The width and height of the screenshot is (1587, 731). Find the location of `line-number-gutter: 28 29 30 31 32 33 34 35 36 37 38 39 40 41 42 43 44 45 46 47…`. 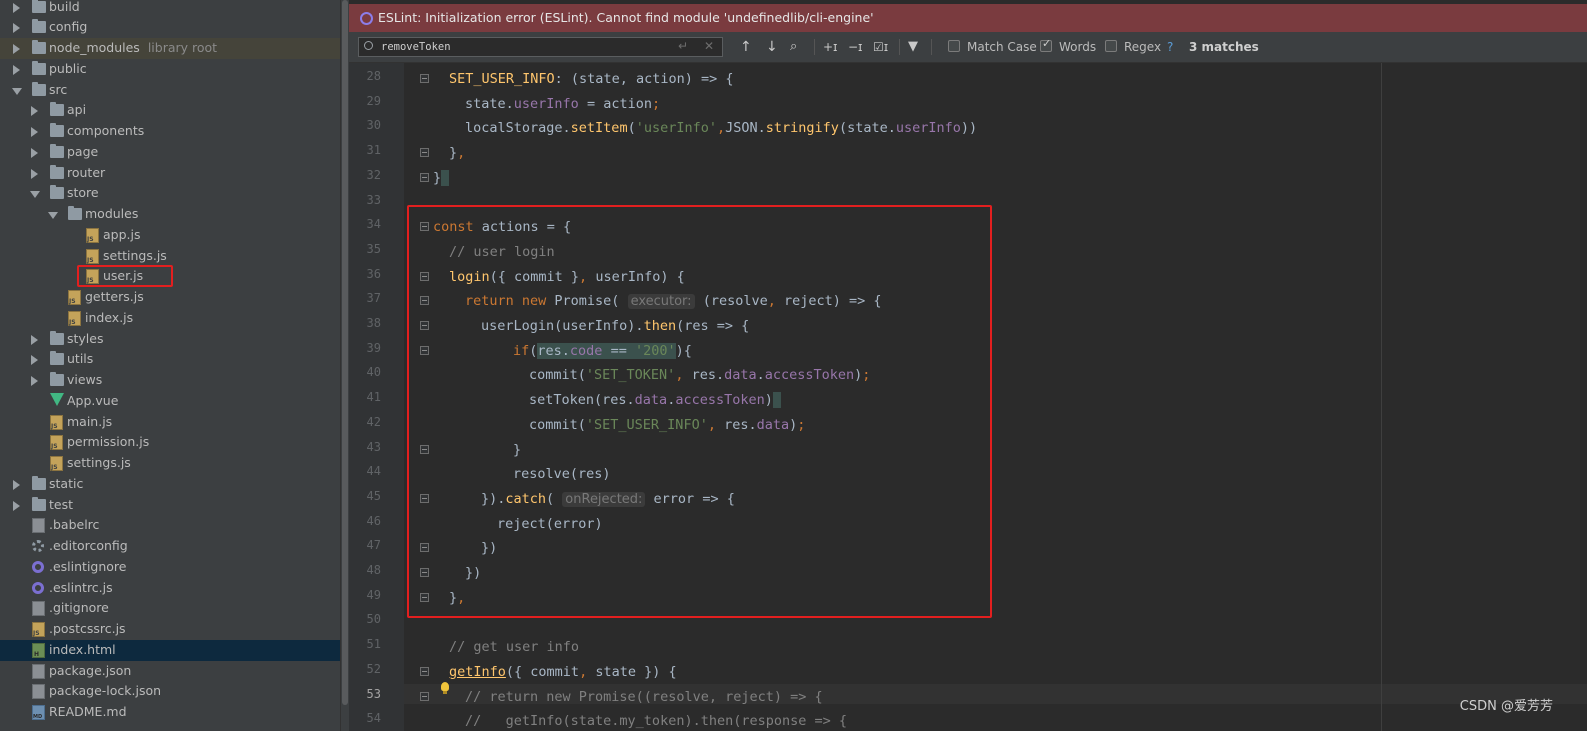

line-number-gutter: 28 29 30 31 32 33 34 35 36 37 38 39 40 41 42 43 44 45 46 47… is located at coordinates (376, 397).